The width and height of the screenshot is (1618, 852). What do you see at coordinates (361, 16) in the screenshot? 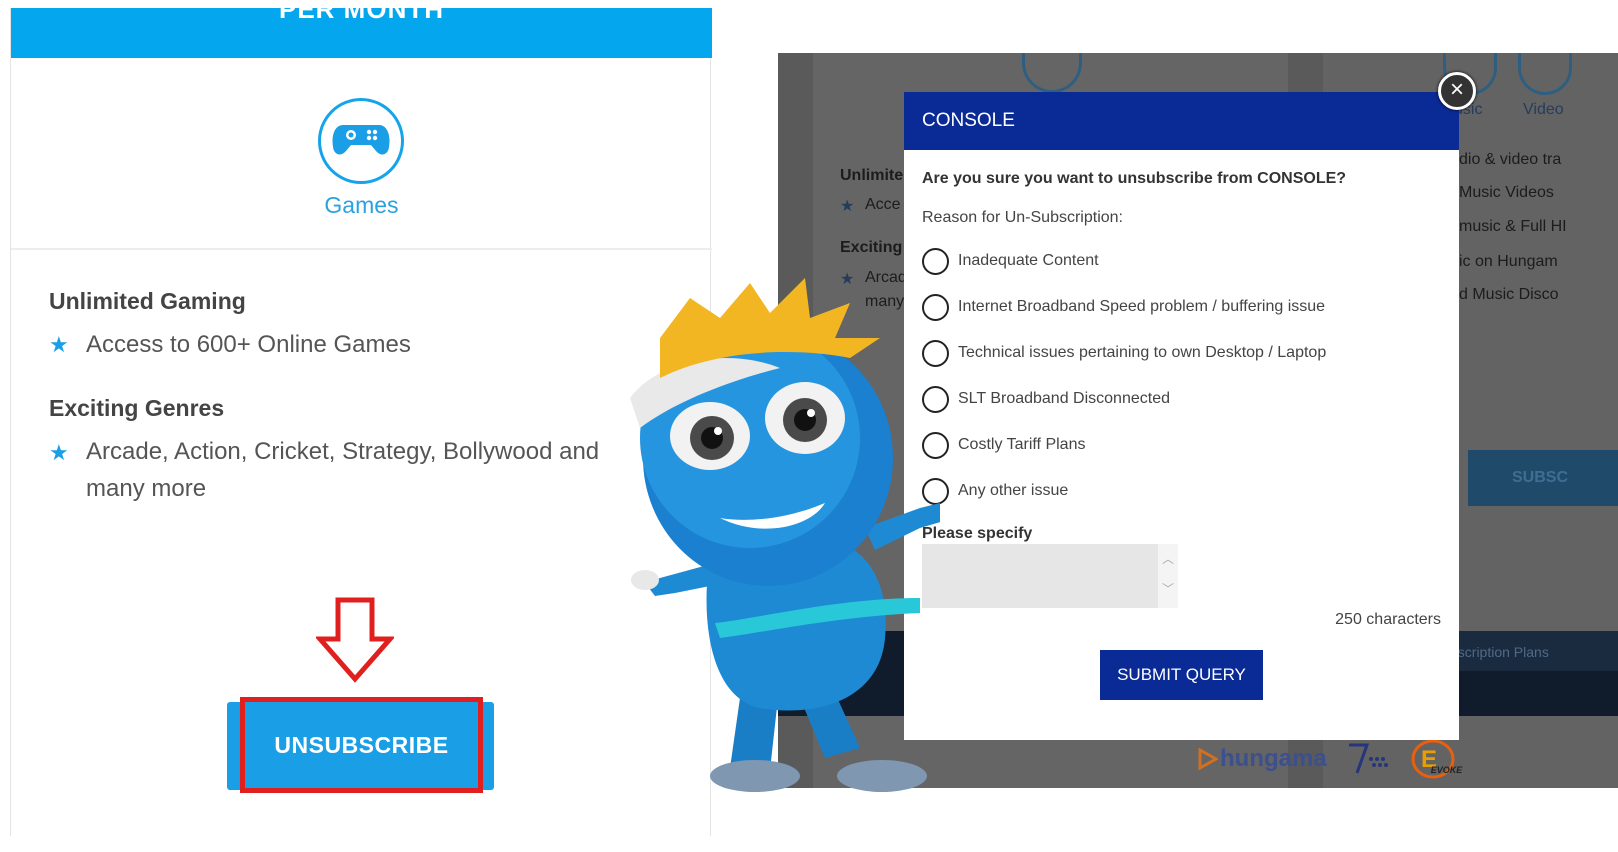
I see `price-banner-text: PER MONTH` at bounding box center [361, 16].